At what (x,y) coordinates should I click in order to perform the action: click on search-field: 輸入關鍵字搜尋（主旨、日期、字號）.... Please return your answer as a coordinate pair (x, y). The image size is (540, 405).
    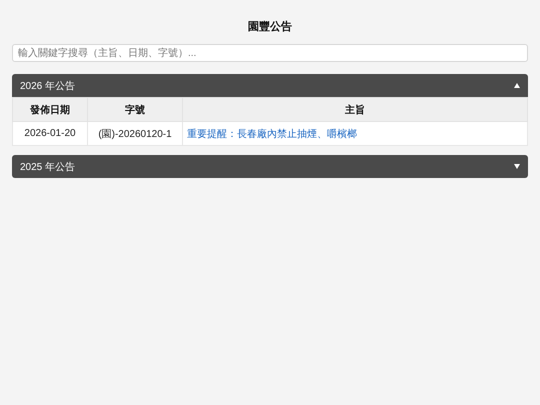
    Looking at the image, I should click on (270, 53).